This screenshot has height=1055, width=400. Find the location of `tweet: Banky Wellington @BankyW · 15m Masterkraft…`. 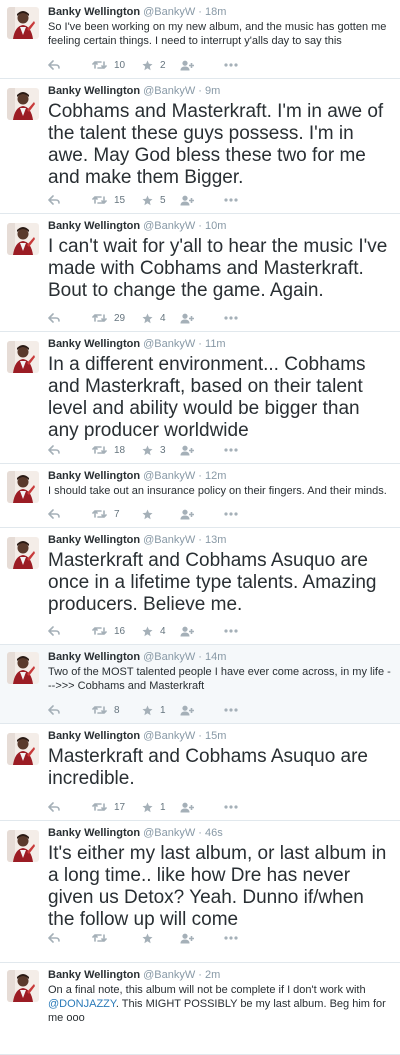

tweet: Banky Wellington @BankyW · 15m Masterkraft… is located at coordinates (200, 772).